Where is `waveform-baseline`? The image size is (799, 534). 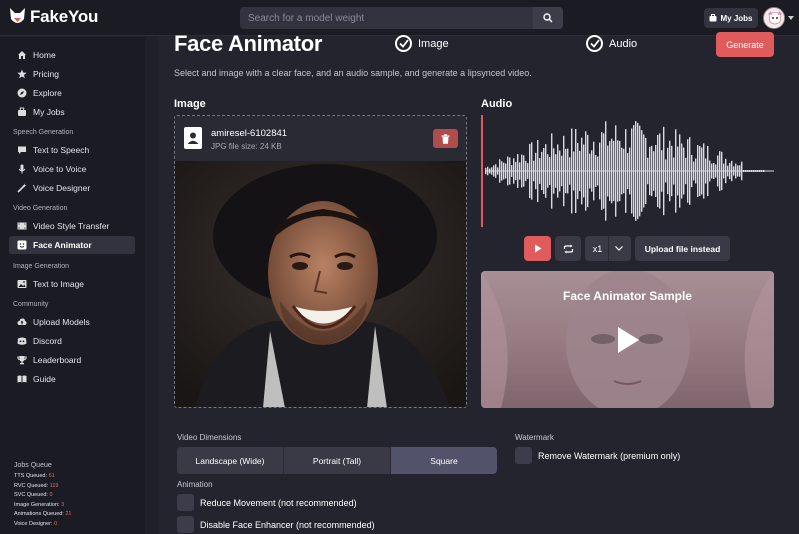
waveform-baseline is located at coordinates (629, 171).